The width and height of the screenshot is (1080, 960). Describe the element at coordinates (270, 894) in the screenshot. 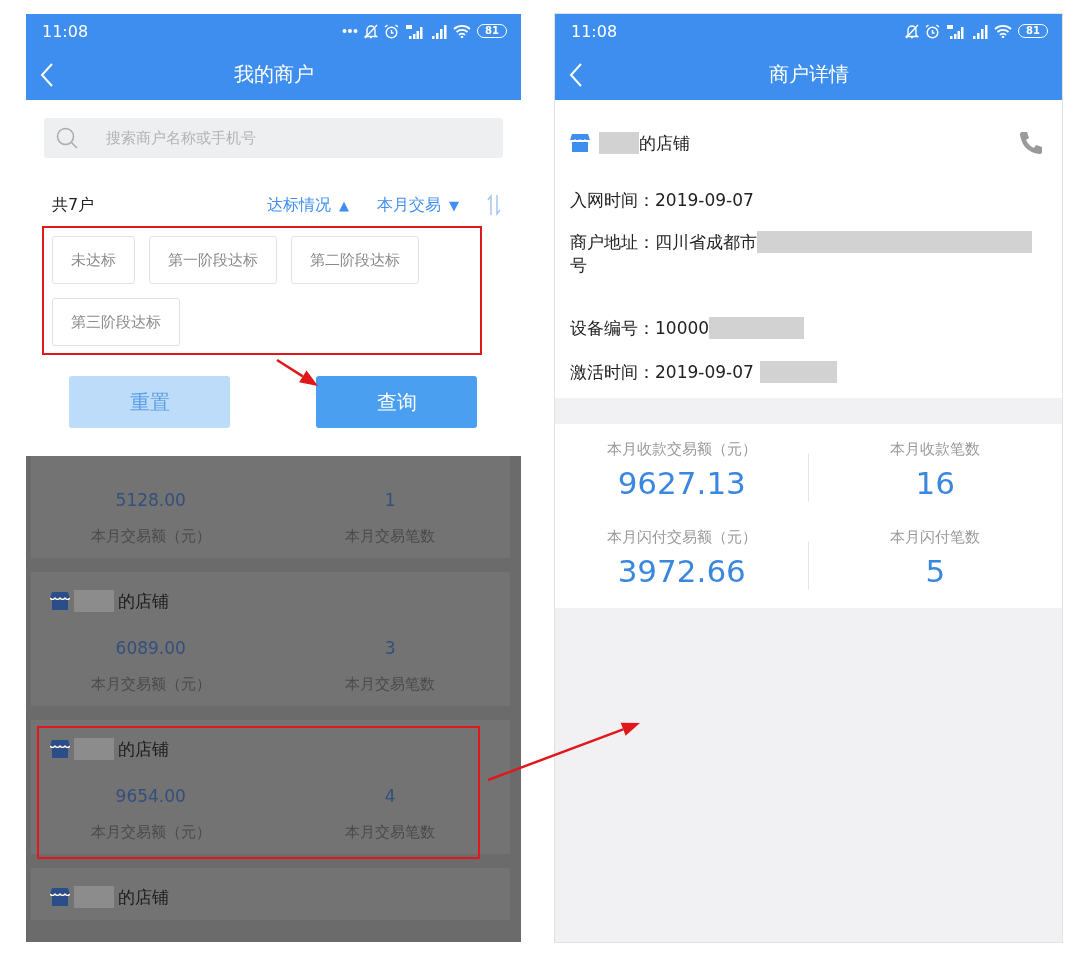

I see `shop-card: 的店铺` at that location.